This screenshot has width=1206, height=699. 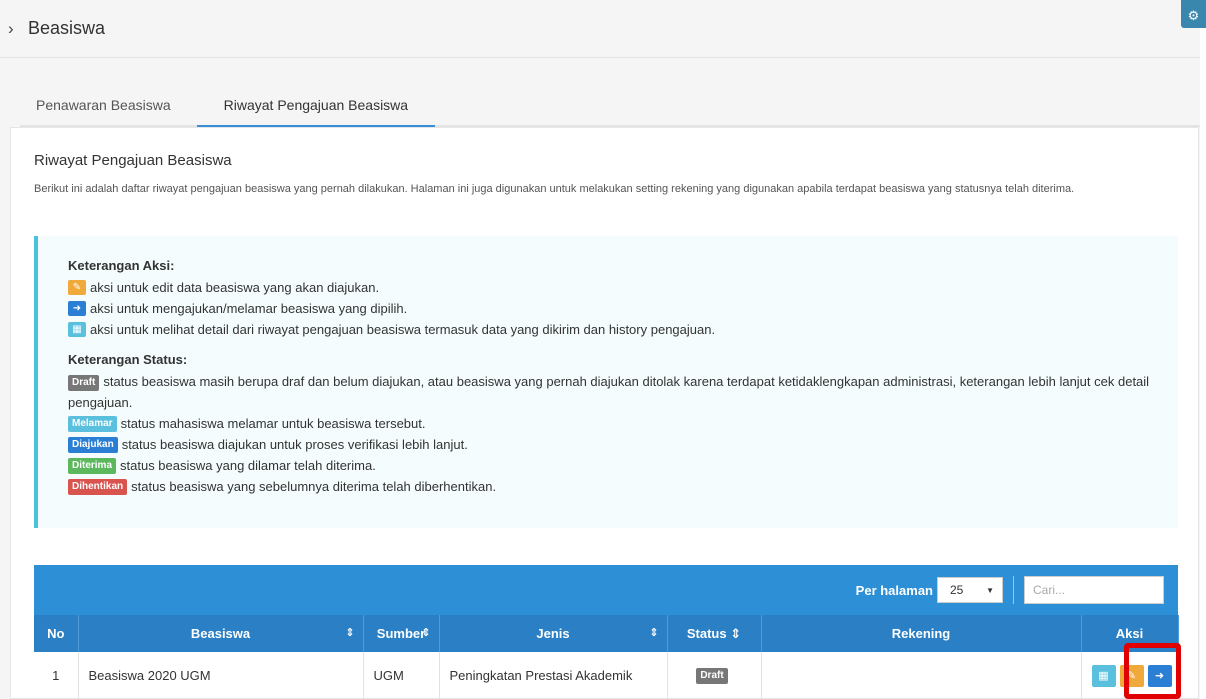 What do you see at coordinates (77, 308) in the screenshot?
I see `arrow-right-icon: ➜` at bounding box center [77, 308].